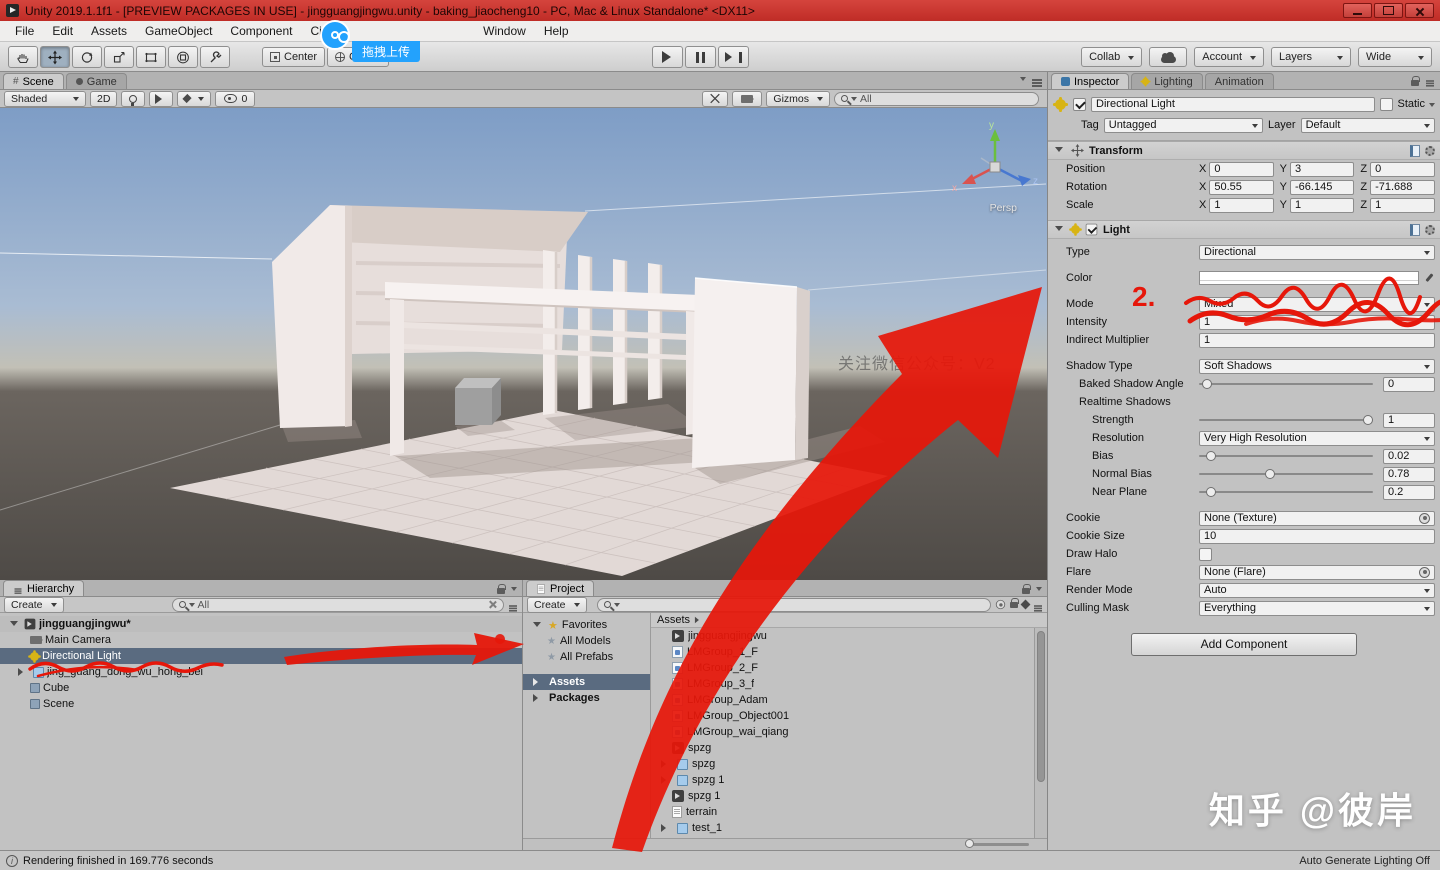  I want to click on tab-project: Project, so click(560, 588).